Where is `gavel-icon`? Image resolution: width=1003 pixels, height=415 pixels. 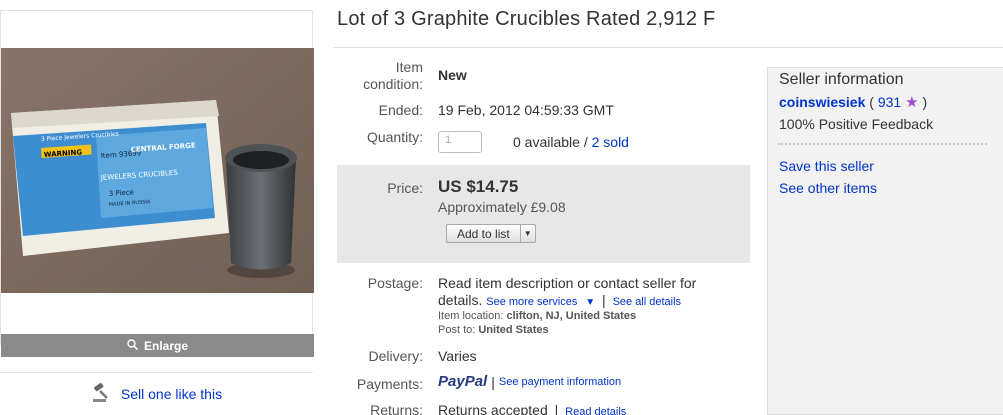
gavel-icon is located at coordinates (102, 394).